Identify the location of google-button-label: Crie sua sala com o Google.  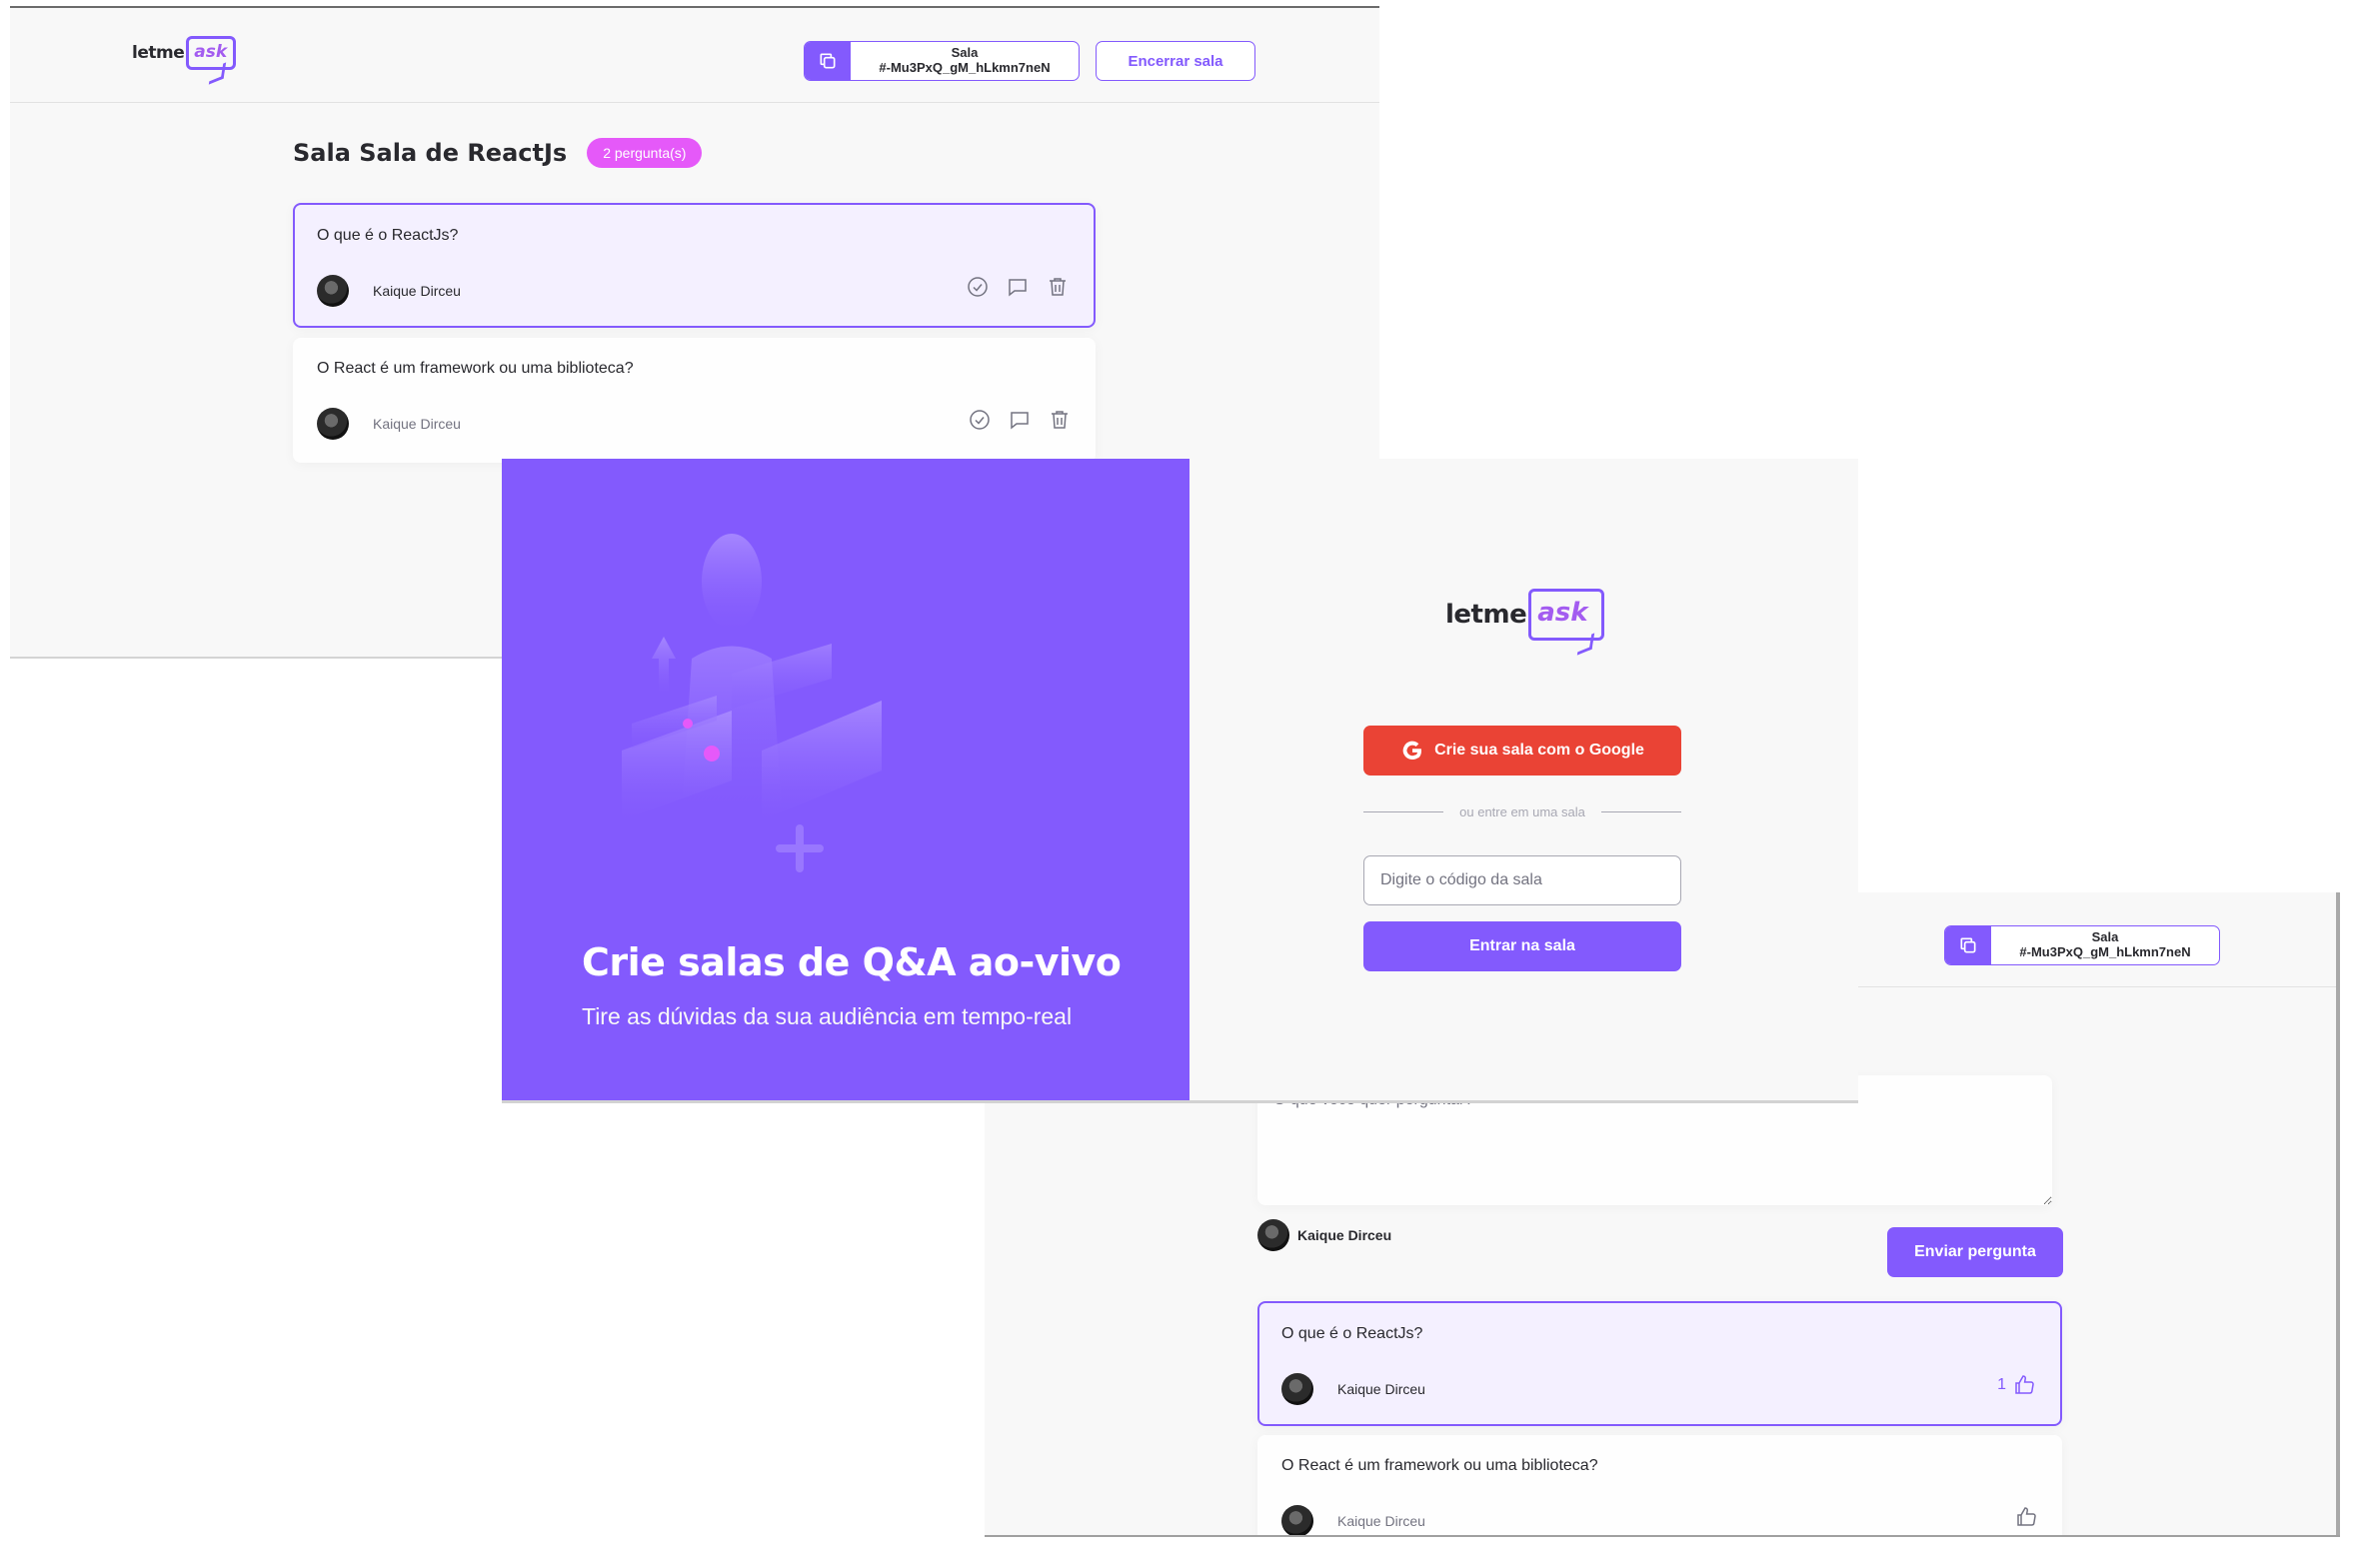
(1539, 750).